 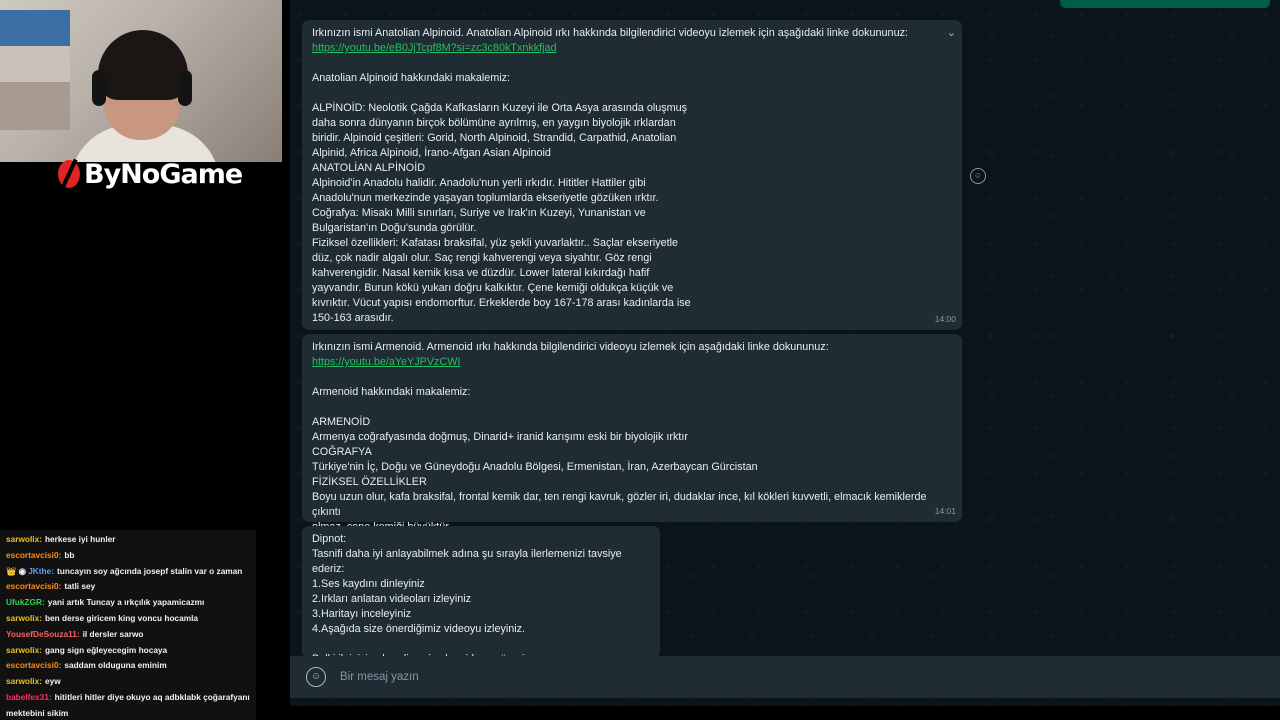 What do you see at coordinates (35, 70) in the screenshot?
I see `webcam-background-shelf` at bounding box center [35, 70].